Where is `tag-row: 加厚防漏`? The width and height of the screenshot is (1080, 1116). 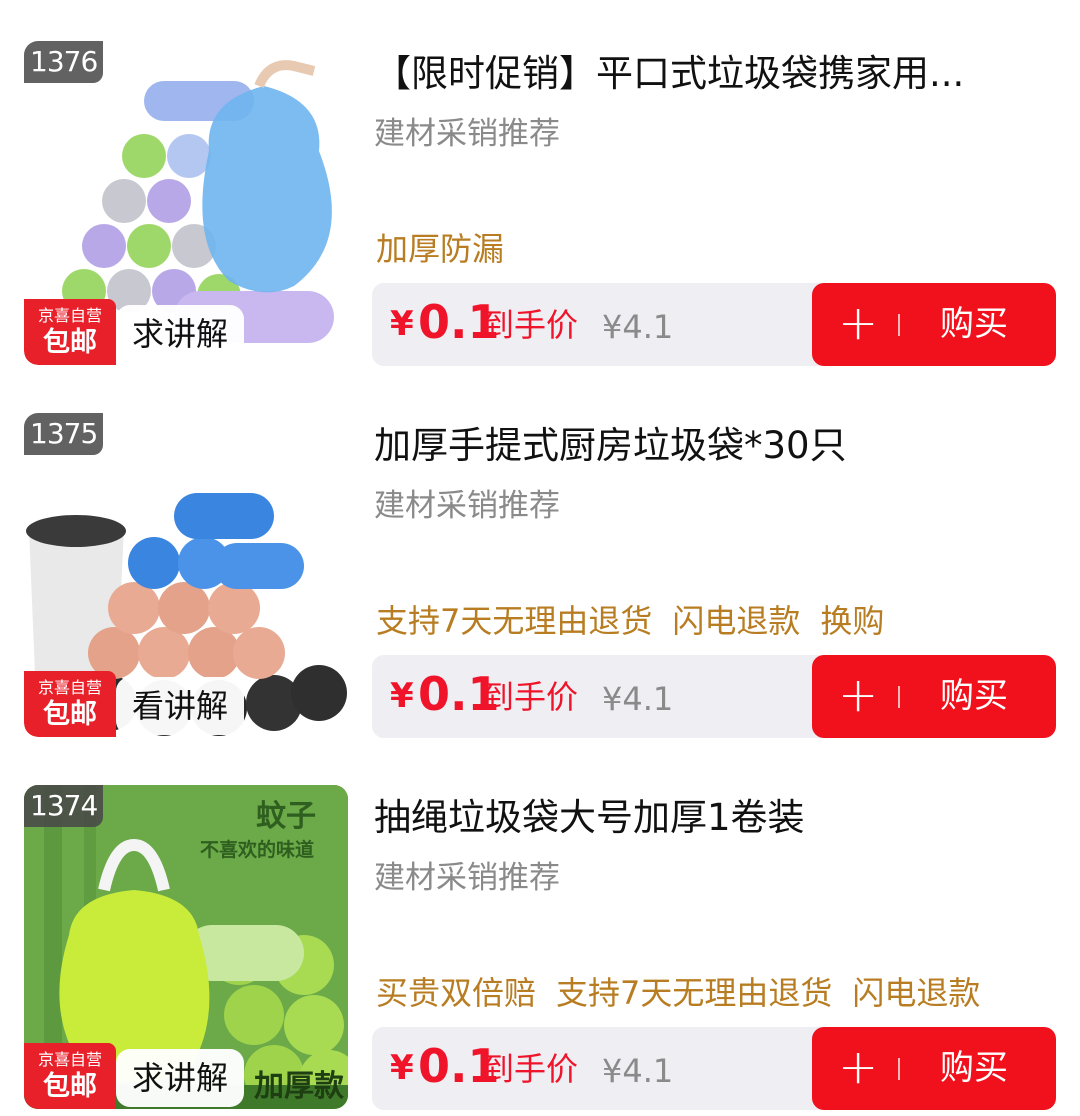 tag-row: 加厚防漏 is located at coordinates (450, 249).